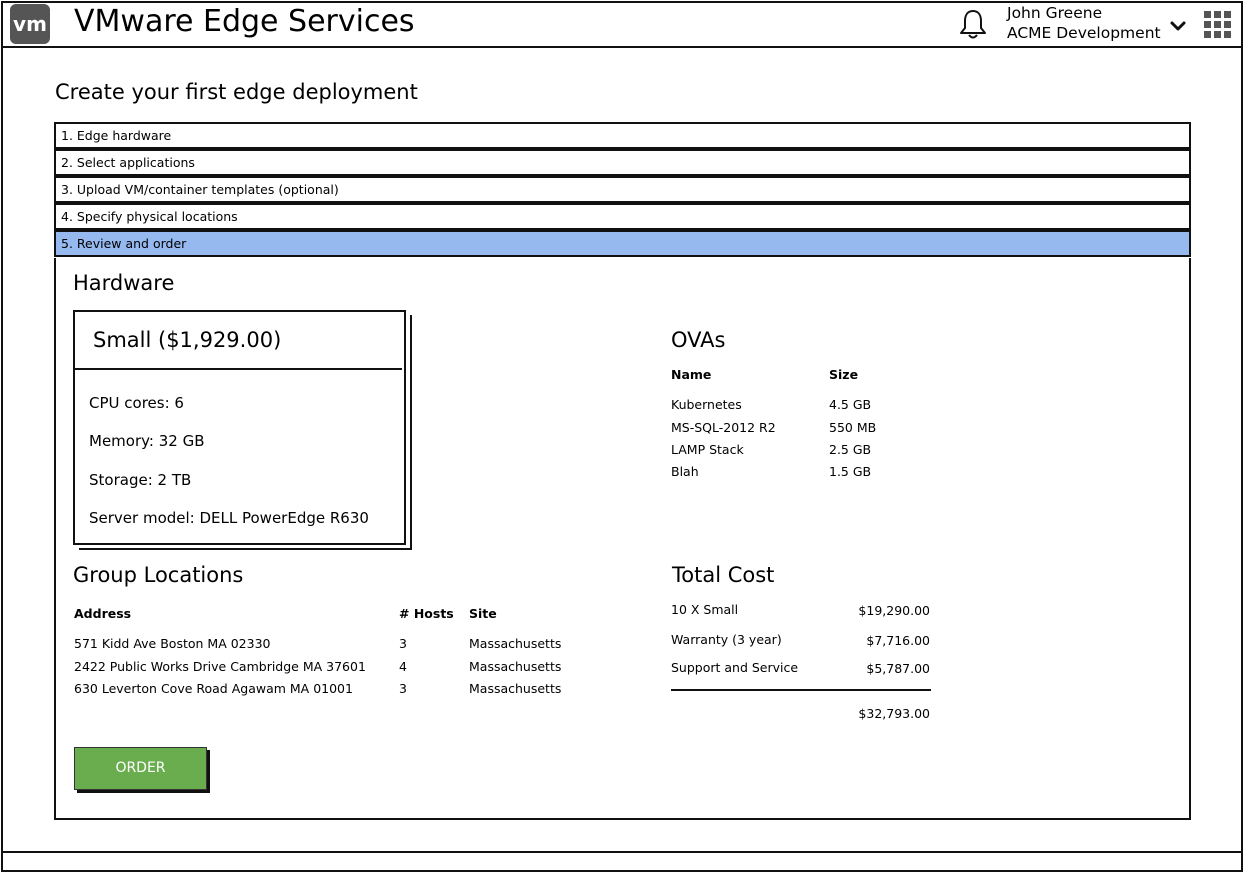 This screenshot has width=1247, height=876. I want to click on hardware-heading: Hardware, so click(124, 283).